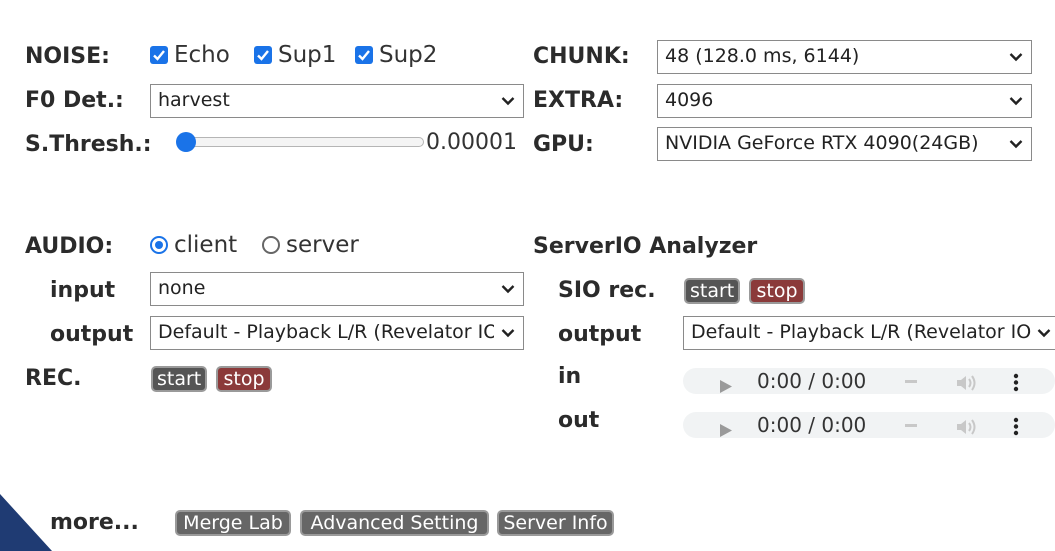 The image size is (1055, 551). I want to click on slider-track, so click(301, 142).